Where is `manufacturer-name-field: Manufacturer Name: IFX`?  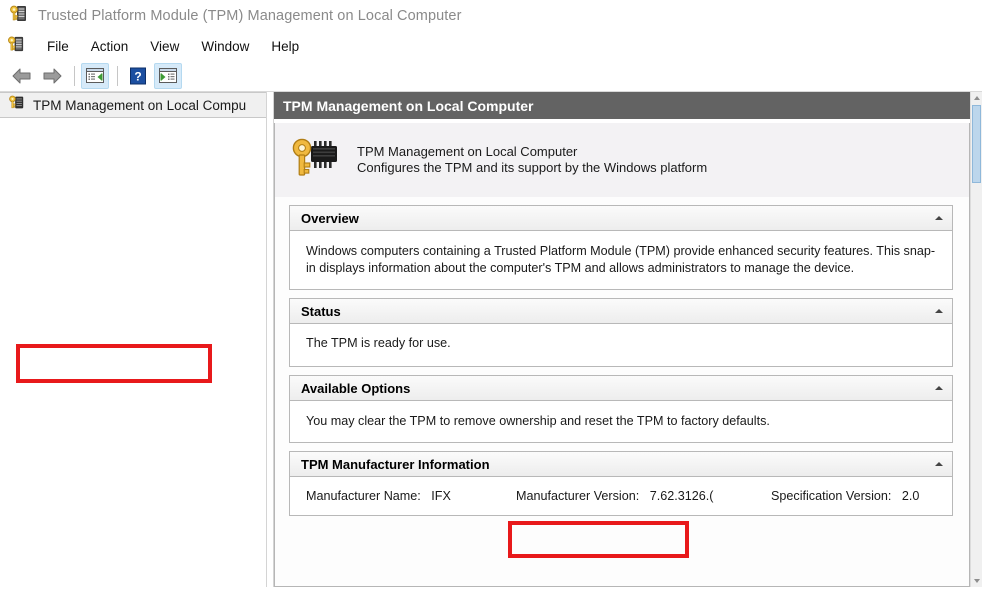
manufacturer-name-field: Manufacturer Name: IFX is located at coordinates (411, 496).